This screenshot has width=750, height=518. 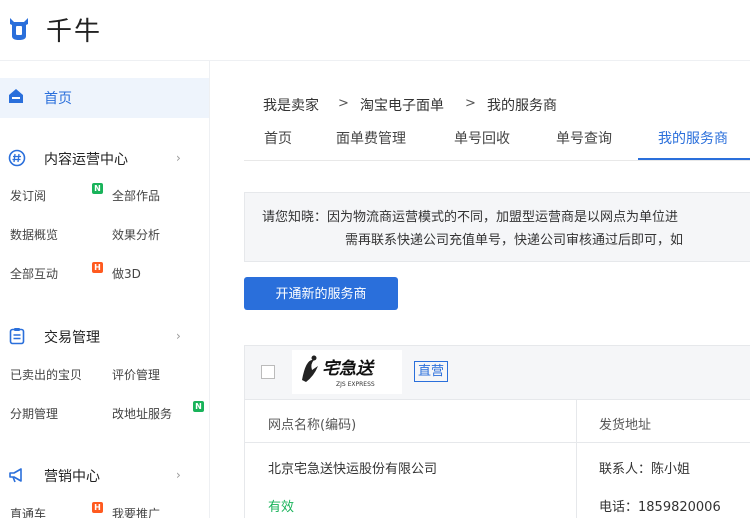 I want to click on sidebar-item-subscribe: 发订阅, so click(x=28, y=195).